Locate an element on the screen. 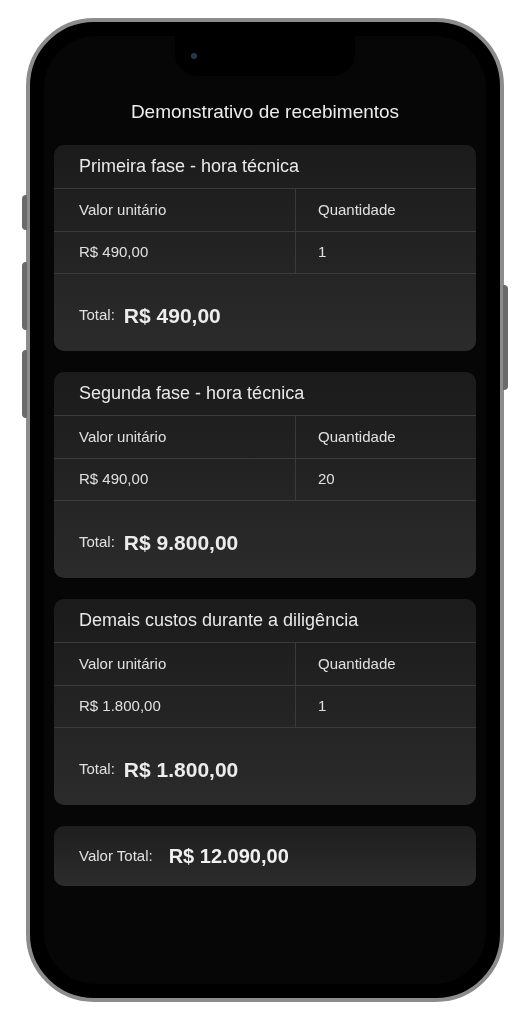 This screenshot has height=1024, width=530. section-title: Demais custos durante a diligência is located at coordinates (265, 621).